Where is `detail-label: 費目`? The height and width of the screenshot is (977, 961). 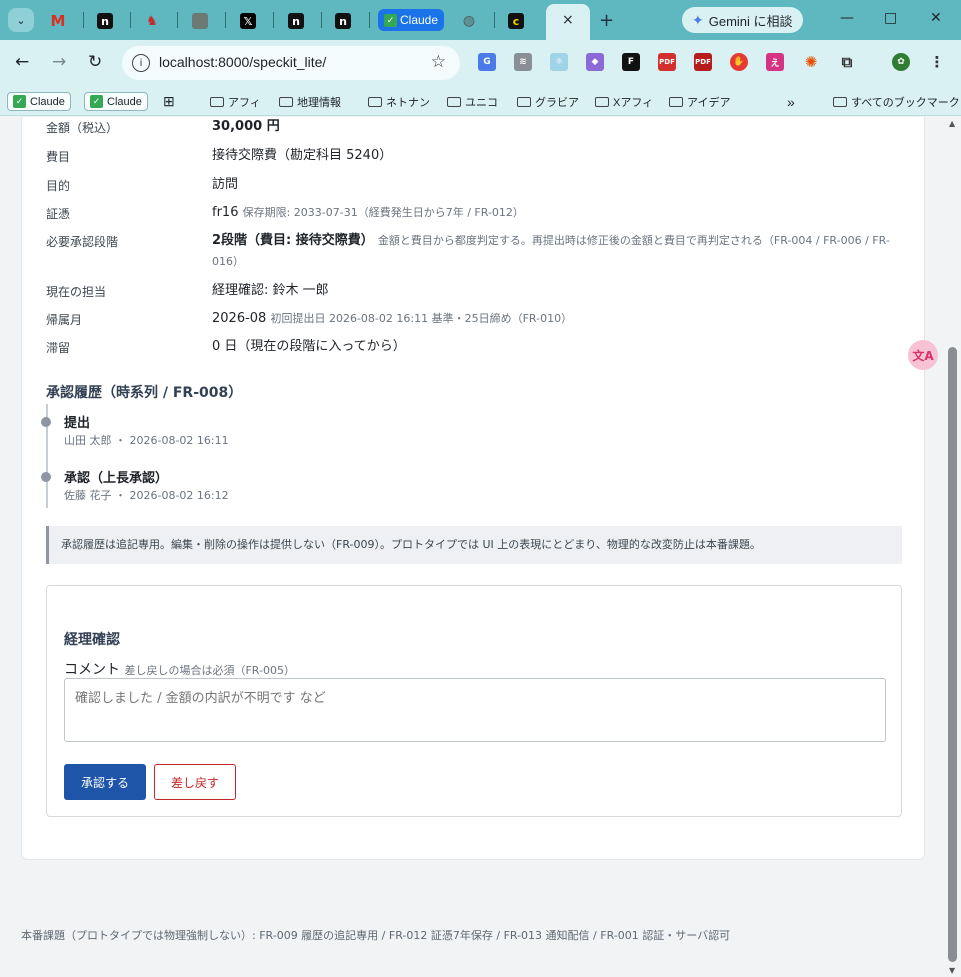
detail-label: 費目 is located at coordinates (58, 157).